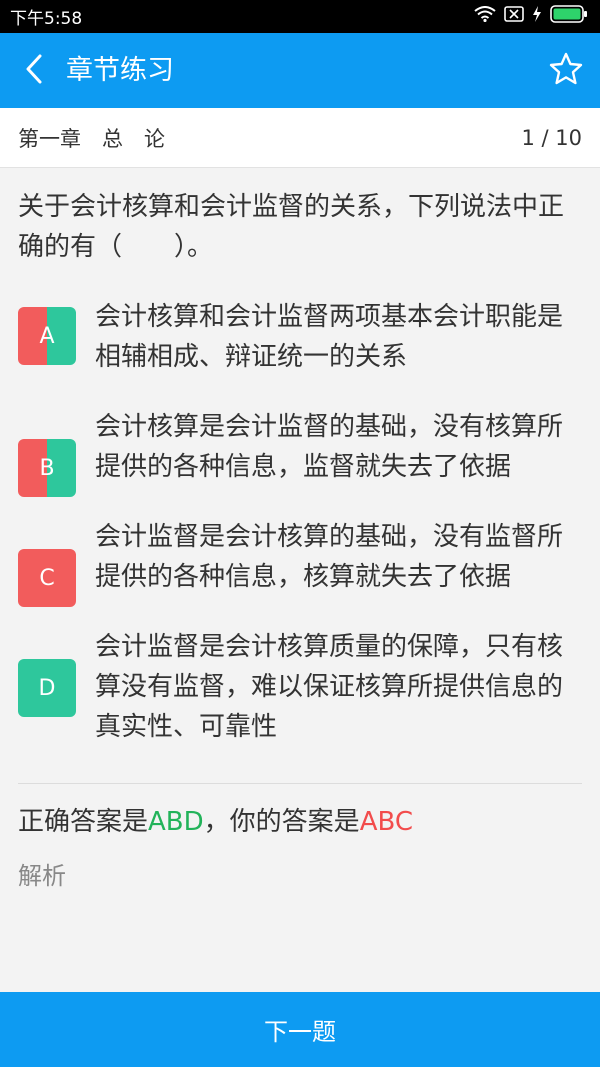 This screenshot has height=1067, width=600. I want to click on star-icon, so click(566, 71).